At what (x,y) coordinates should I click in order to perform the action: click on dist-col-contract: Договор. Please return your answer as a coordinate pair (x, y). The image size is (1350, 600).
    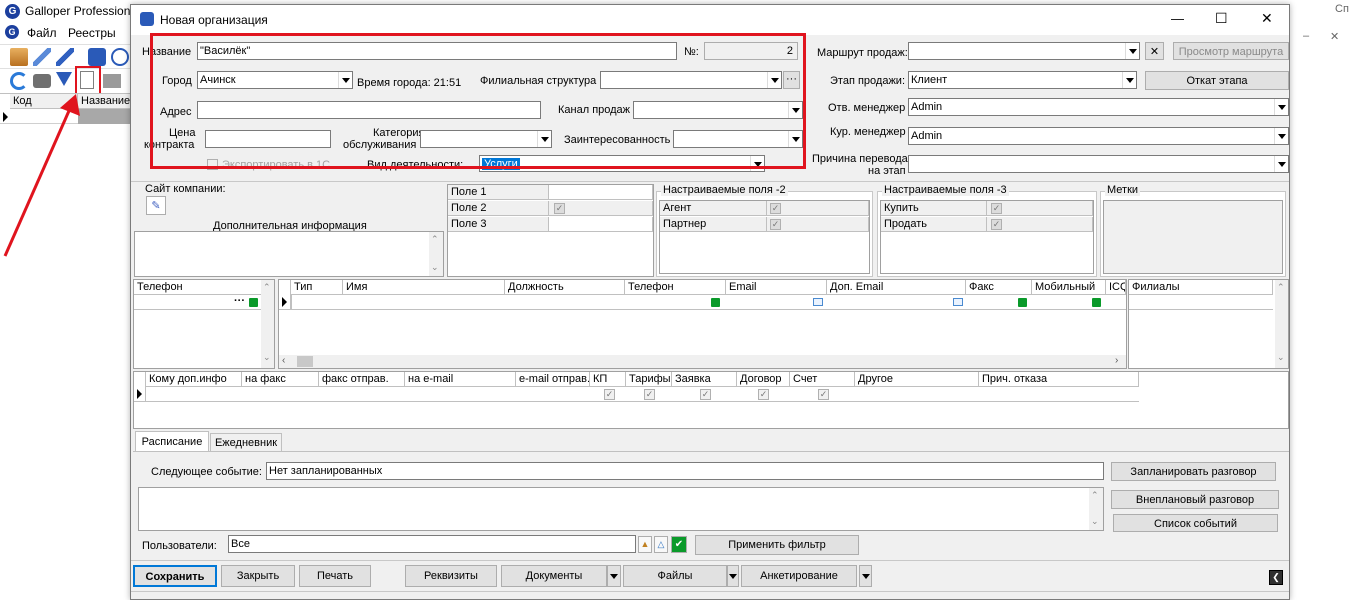
    Looking at the image, I should click on (763, 379).